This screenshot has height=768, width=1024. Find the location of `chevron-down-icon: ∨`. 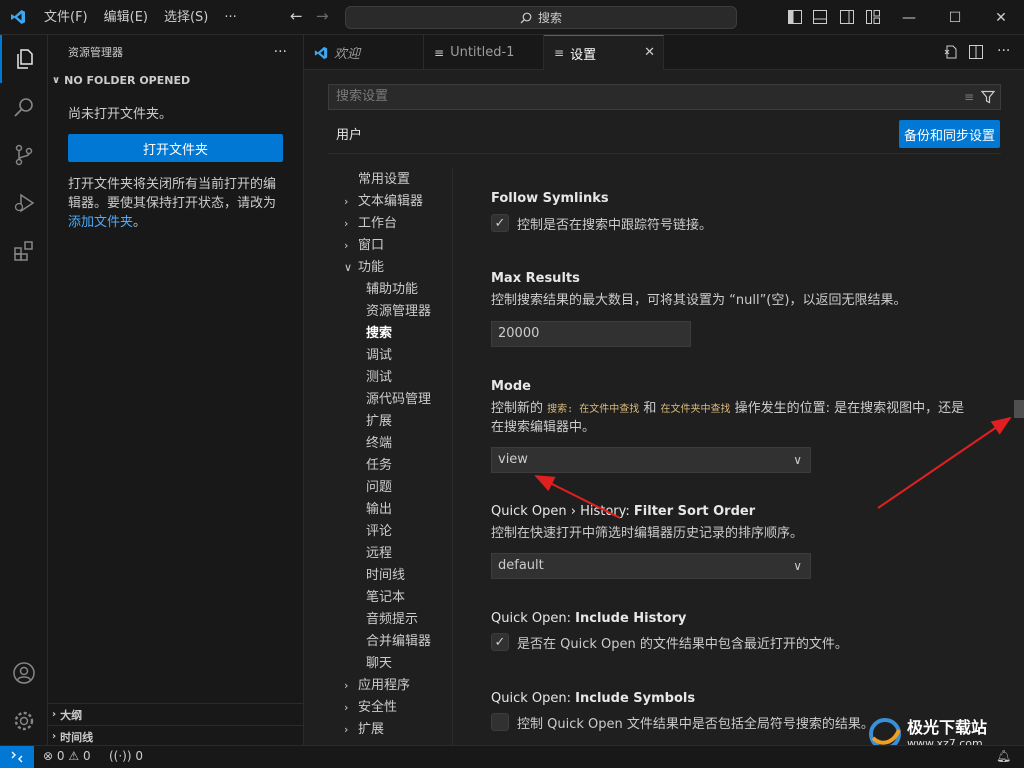

chevron-down-icon: ∨ is located at coordinates (348, 267).